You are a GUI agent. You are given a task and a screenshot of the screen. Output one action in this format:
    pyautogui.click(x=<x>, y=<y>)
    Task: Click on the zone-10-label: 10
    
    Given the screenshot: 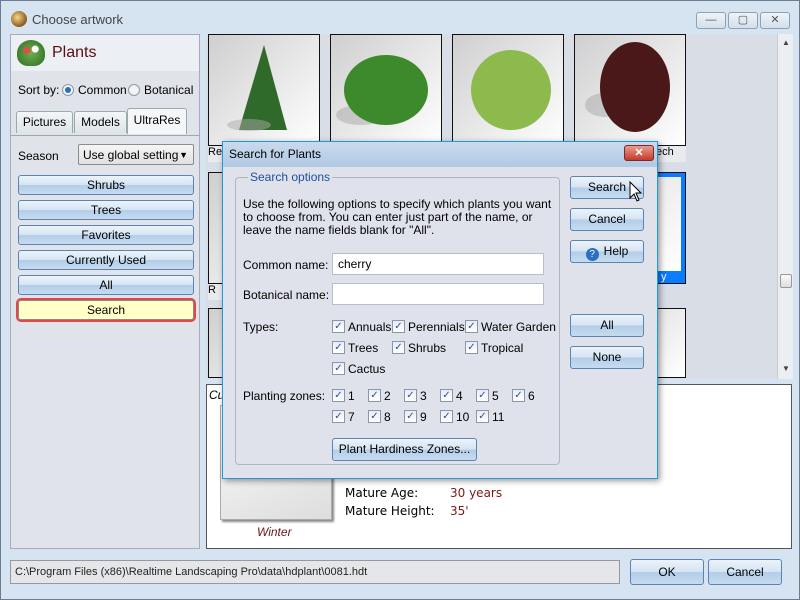 What is the action you would take?
    pyautogui.click(x=462, y=417)
    